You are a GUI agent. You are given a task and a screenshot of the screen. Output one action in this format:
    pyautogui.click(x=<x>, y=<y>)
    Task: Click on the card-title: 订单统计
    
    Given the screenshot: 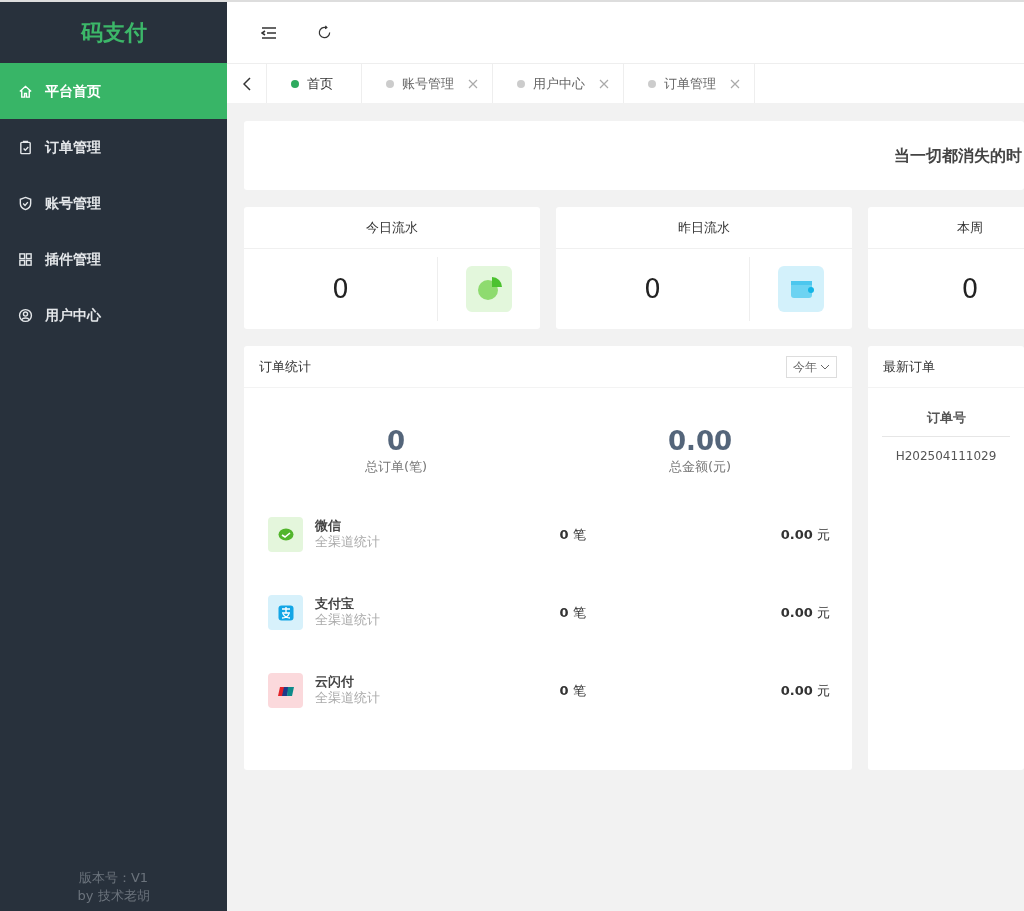 What is the action you would take?
    pyautogui.click(x=285, y=366)
    